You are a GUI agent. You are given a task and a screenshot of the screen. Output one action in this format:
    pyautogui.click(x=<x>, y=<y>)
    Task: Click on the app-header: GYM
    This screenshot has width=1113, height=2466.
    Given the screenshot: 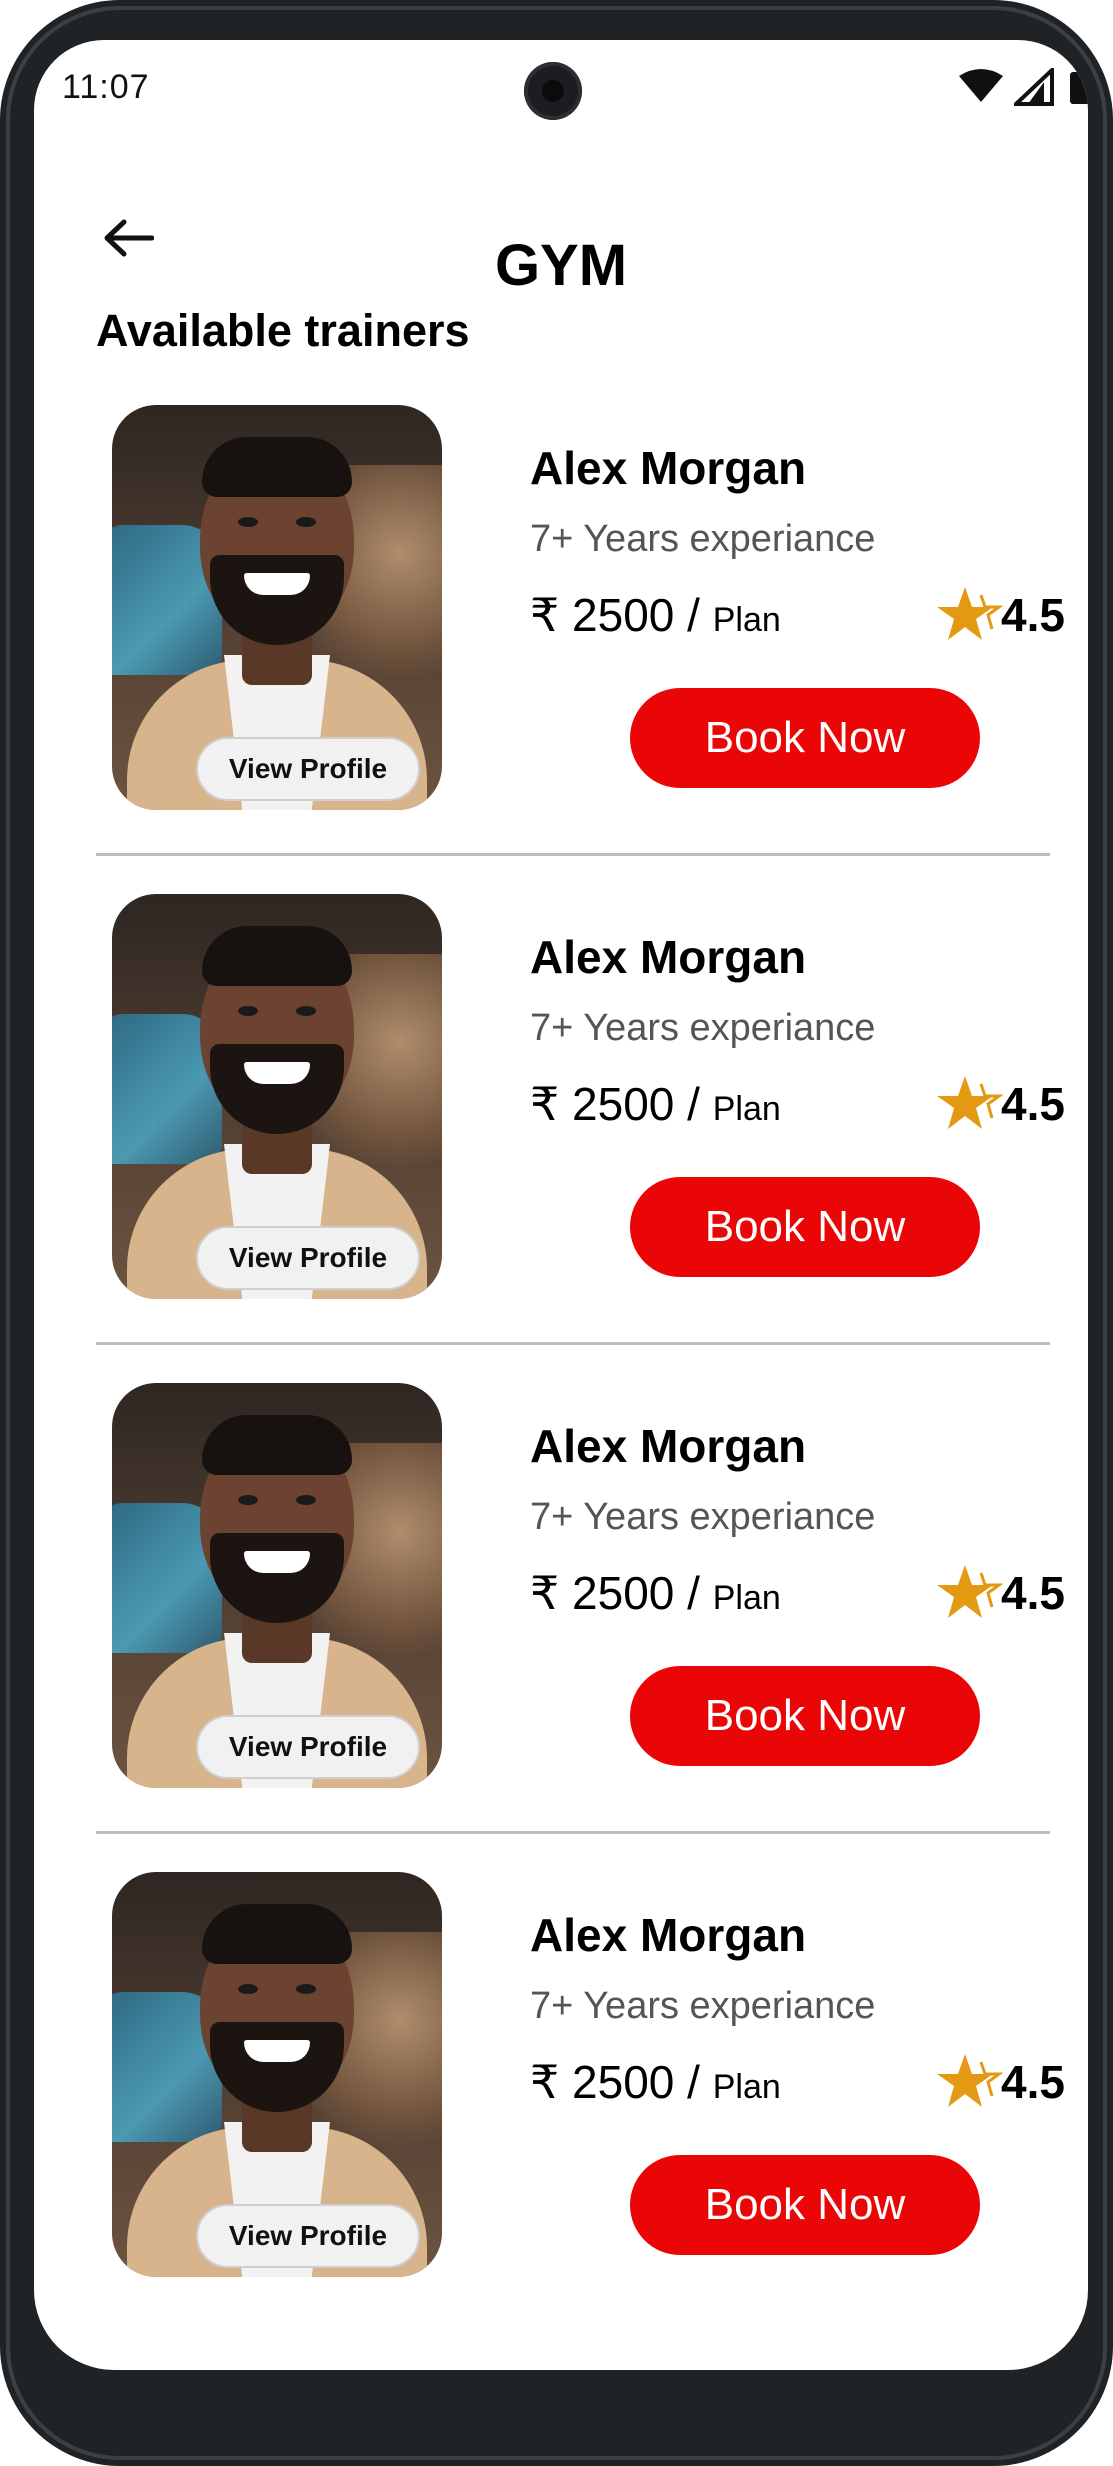 What is the action you would take?
    pyautogui.click(x=561, y=244)
    